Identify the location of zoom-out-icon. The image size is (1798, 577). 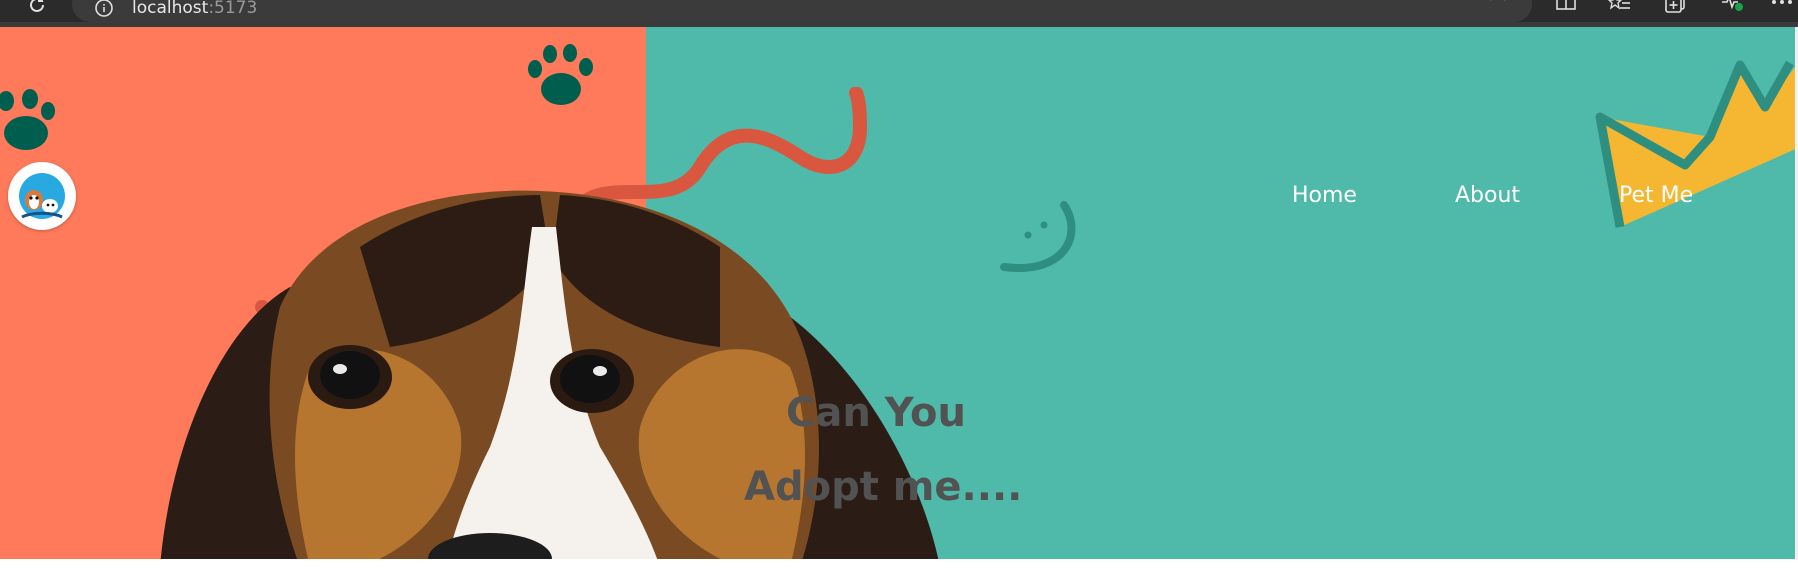
(1402, 1).